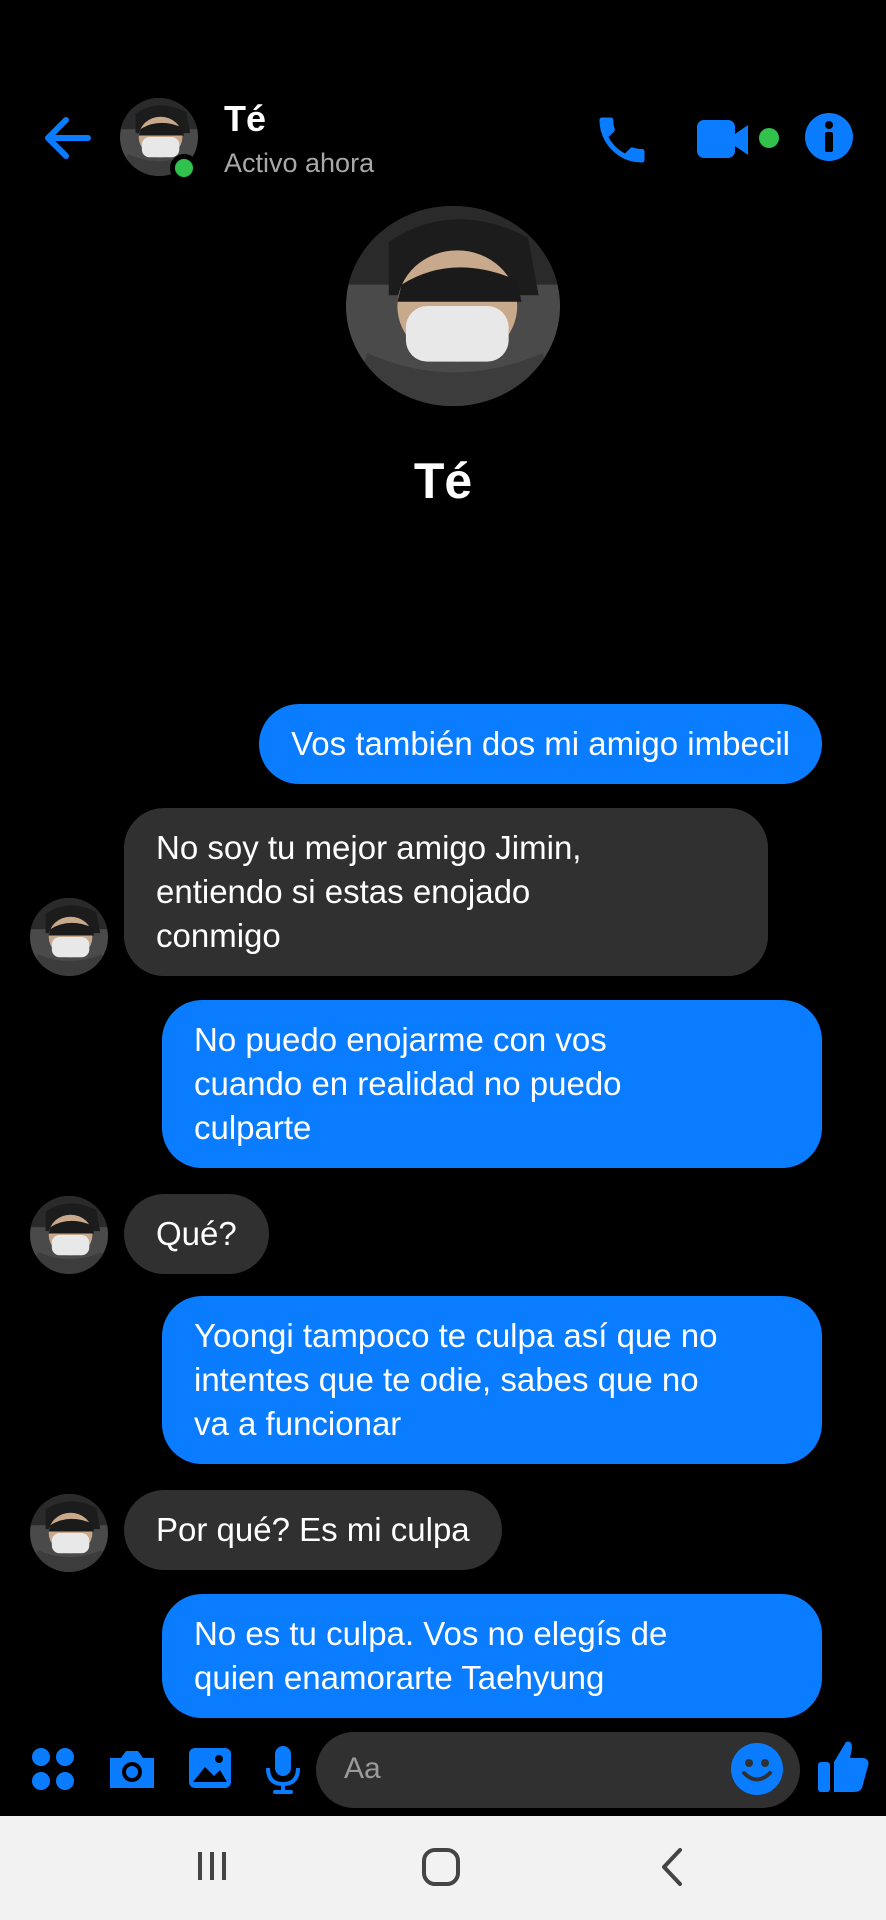  Describe the element at coordinates (253, 1127) in the screenshot. I see `message-line: culparte` at that location.